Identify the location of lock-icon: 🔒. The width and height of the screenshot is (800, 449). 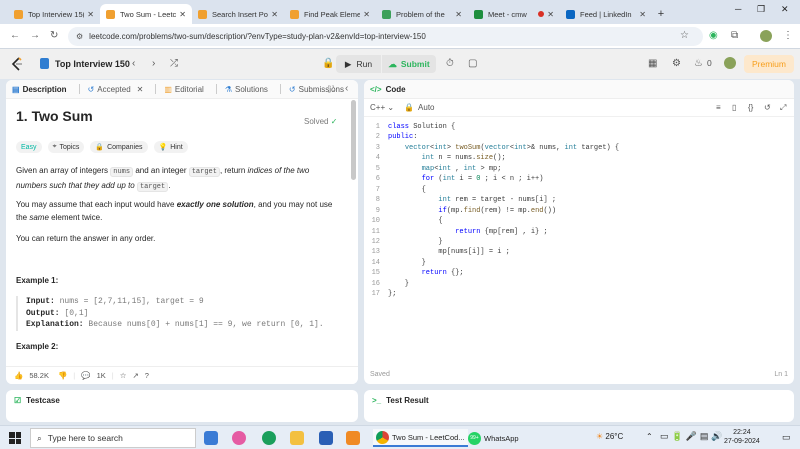
(100, 147).